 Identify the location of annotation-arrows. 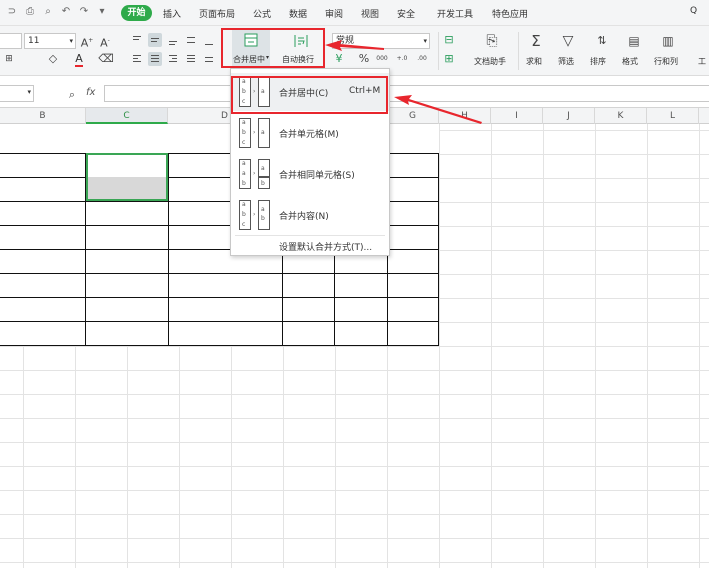
(403, 82).